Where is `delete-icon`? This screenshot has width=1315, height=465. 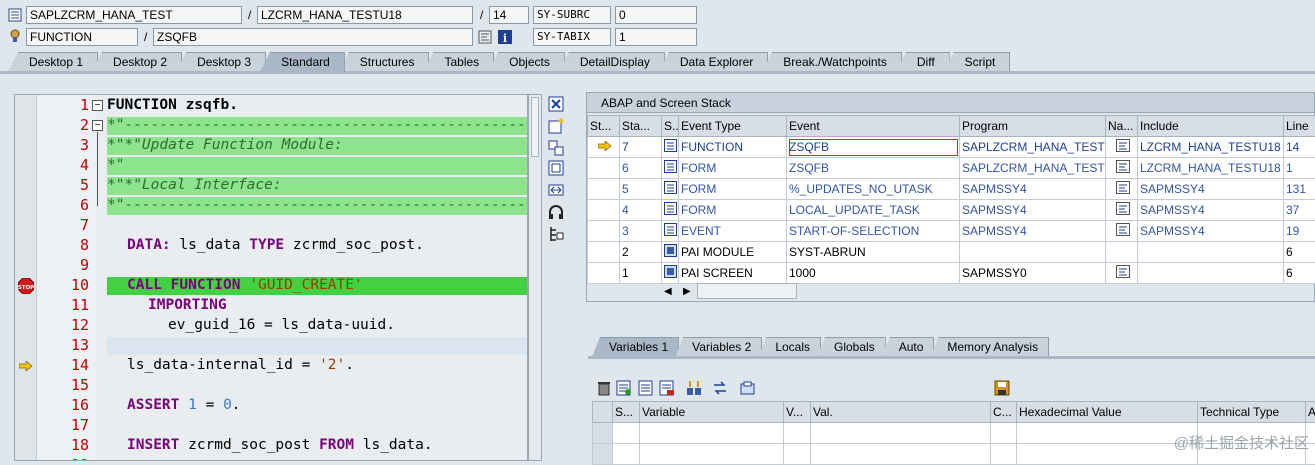 delete-icon is located at coordinates (604, 388).